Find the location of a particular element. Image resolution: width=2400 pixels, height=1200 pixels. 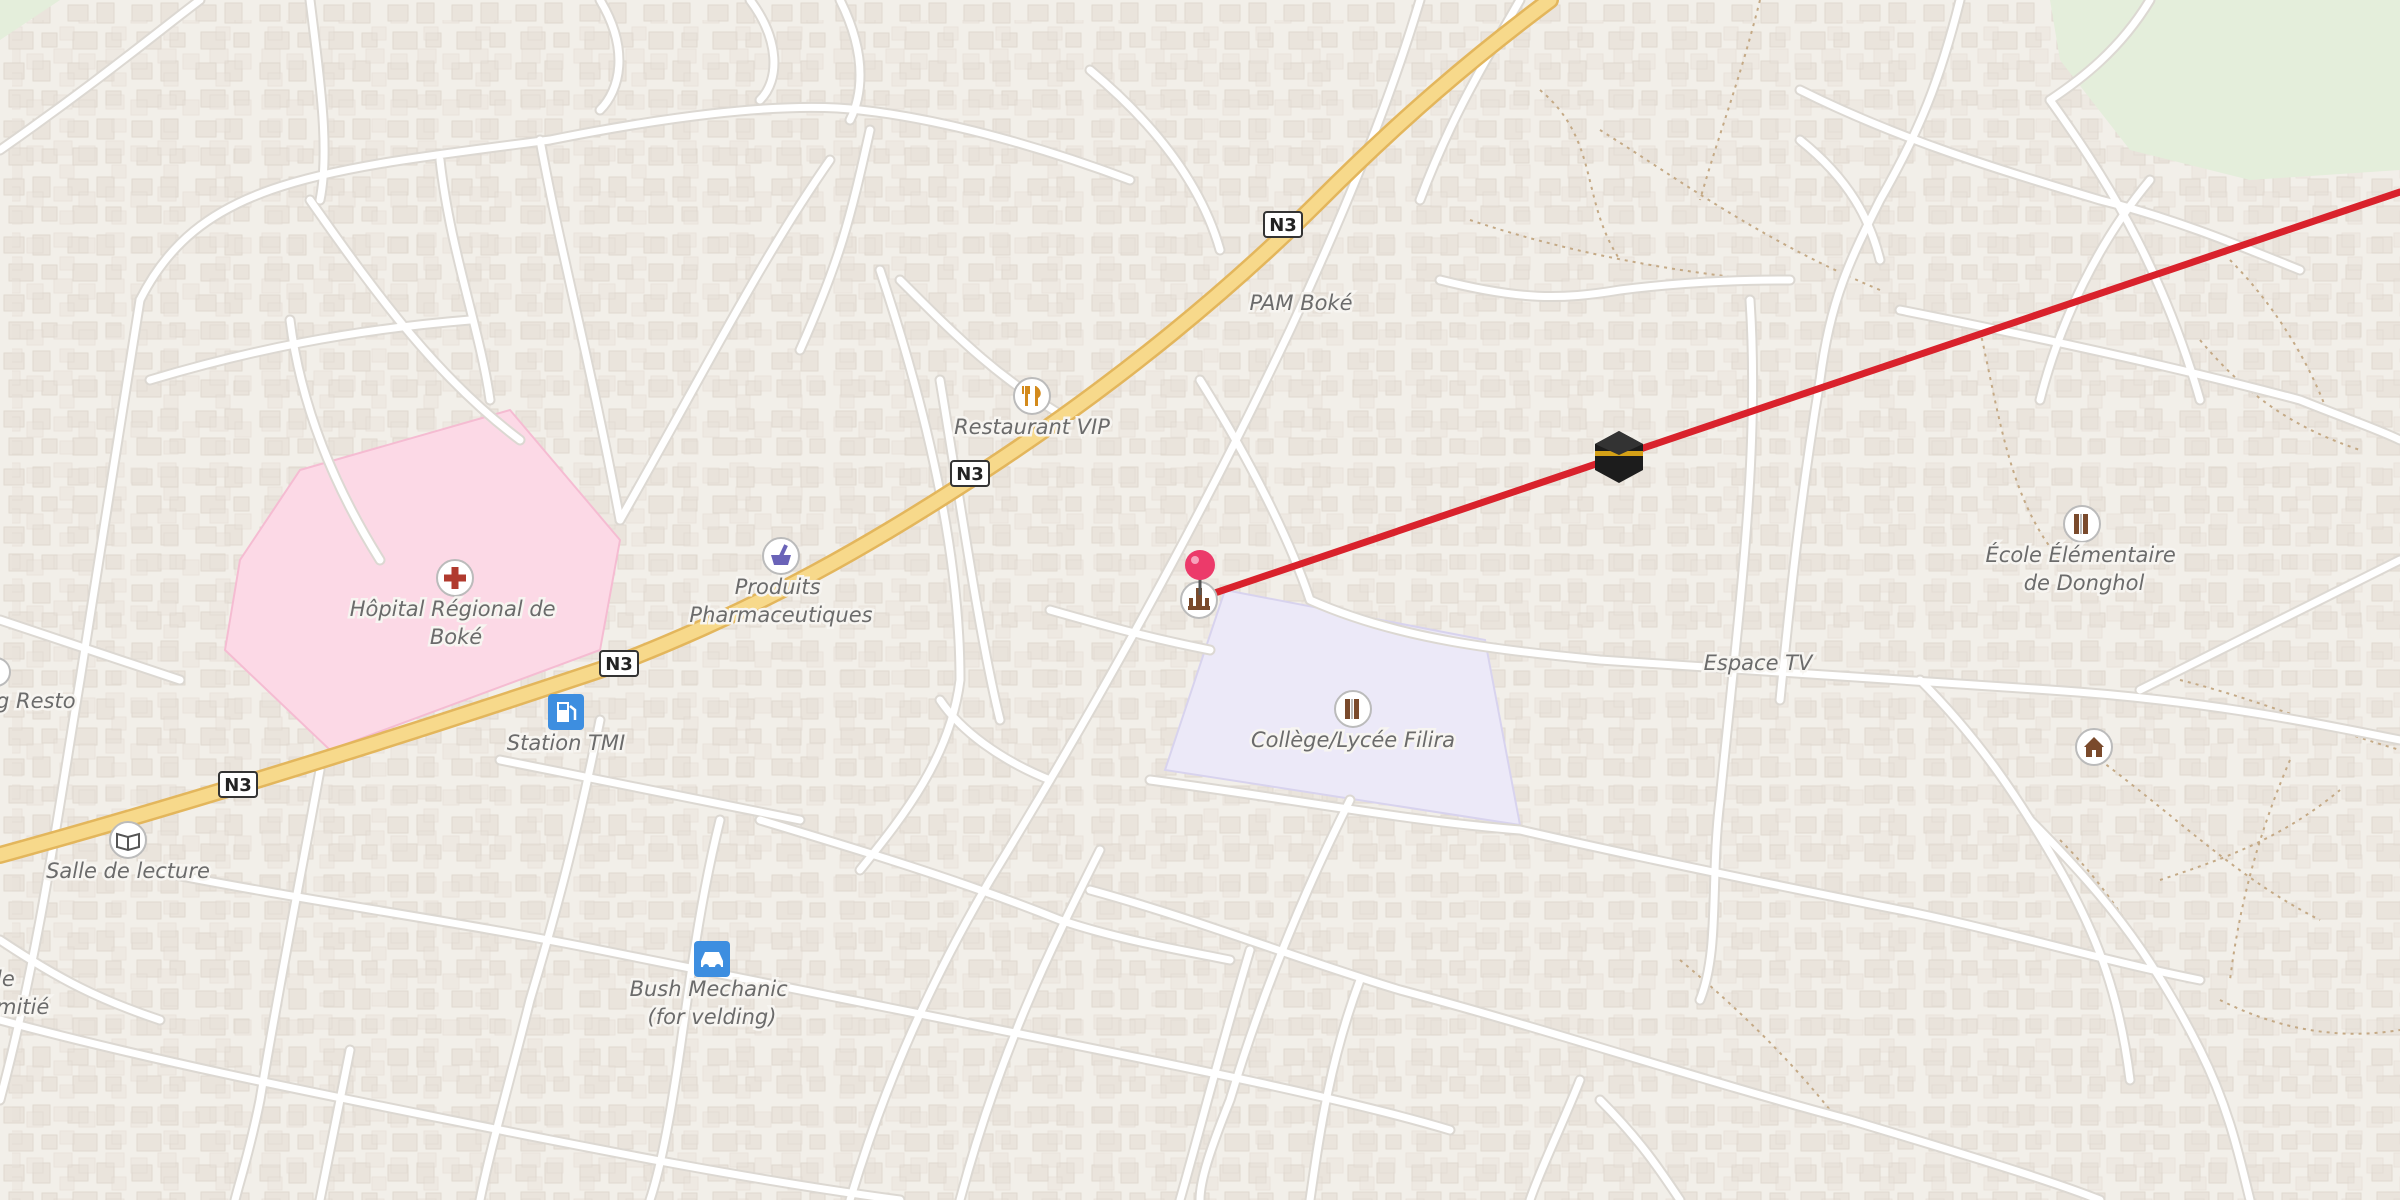

amitie-partial-label-1: le is located at coordinates (8, 979).